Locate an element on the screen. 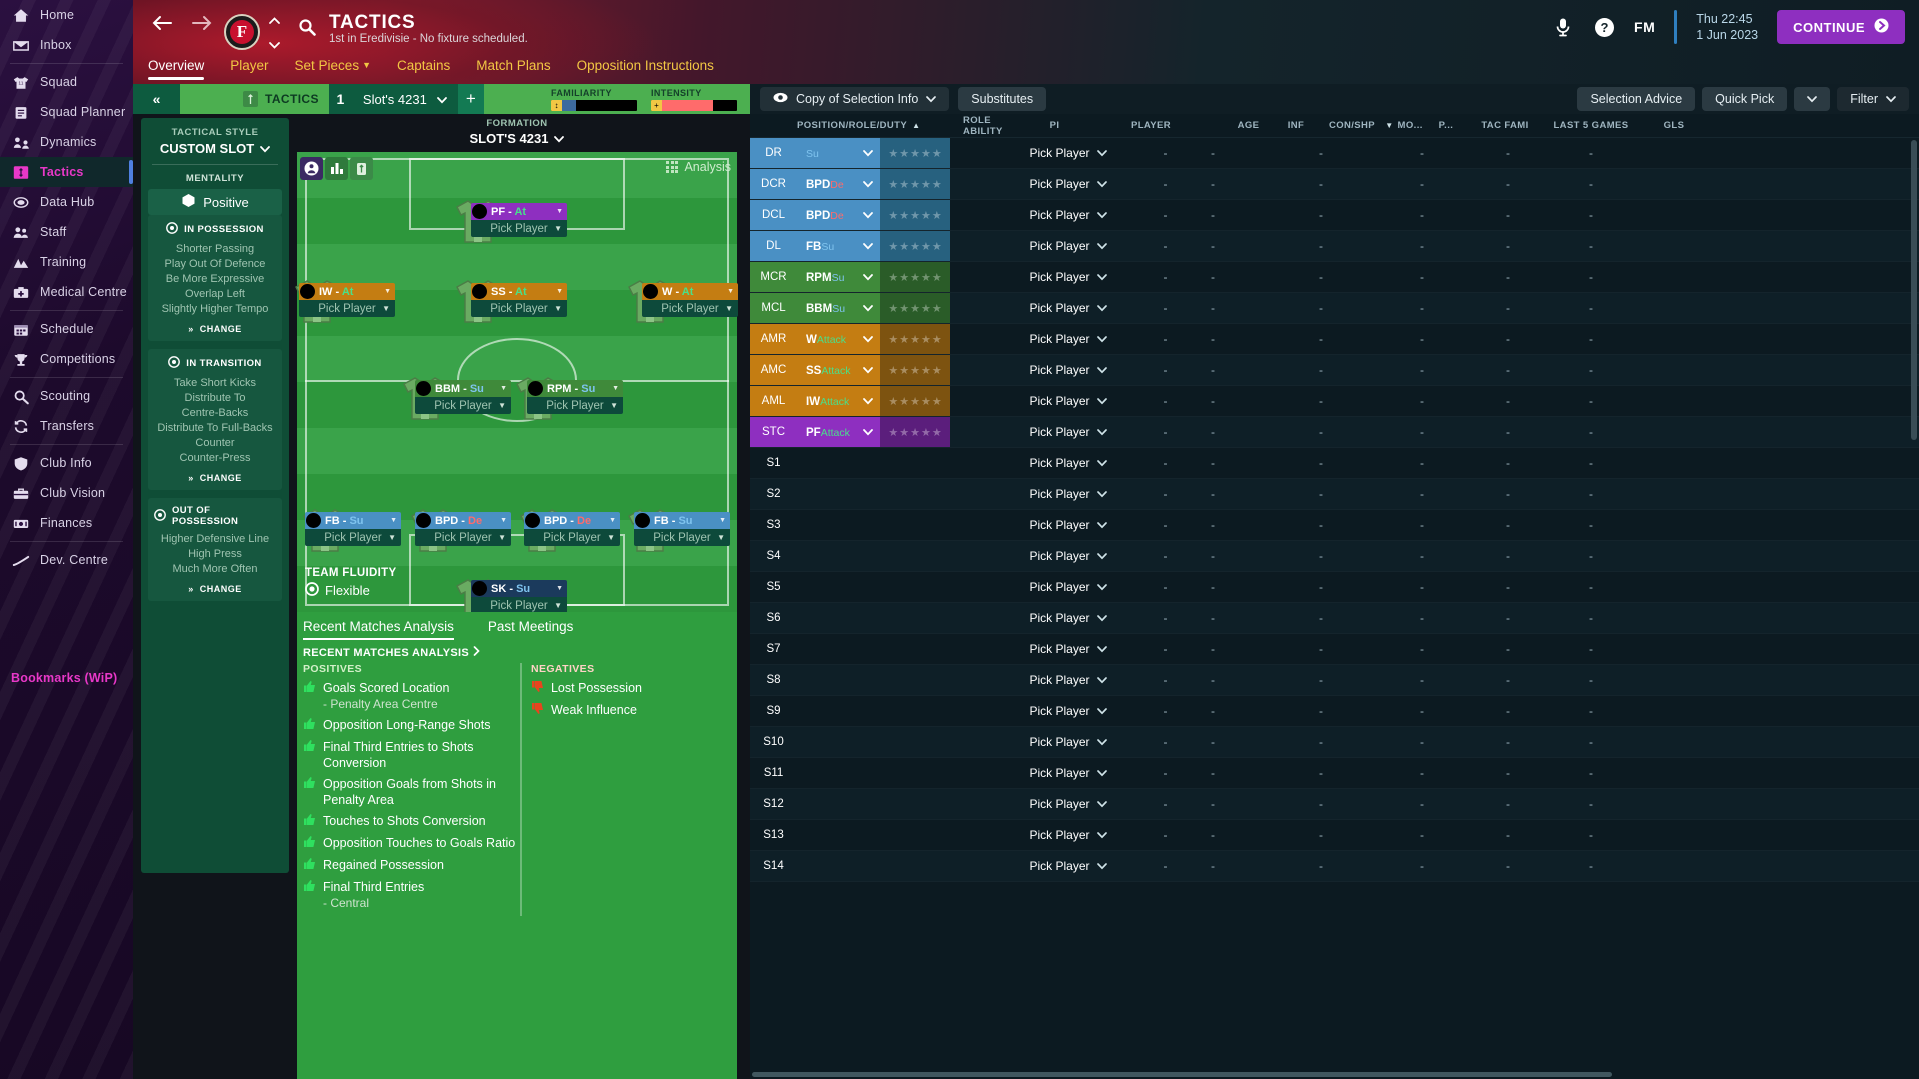 The image size is (1919, 1079). sidebar-item-medical-centre: Medical Centre is located at coordinates (66, 292).